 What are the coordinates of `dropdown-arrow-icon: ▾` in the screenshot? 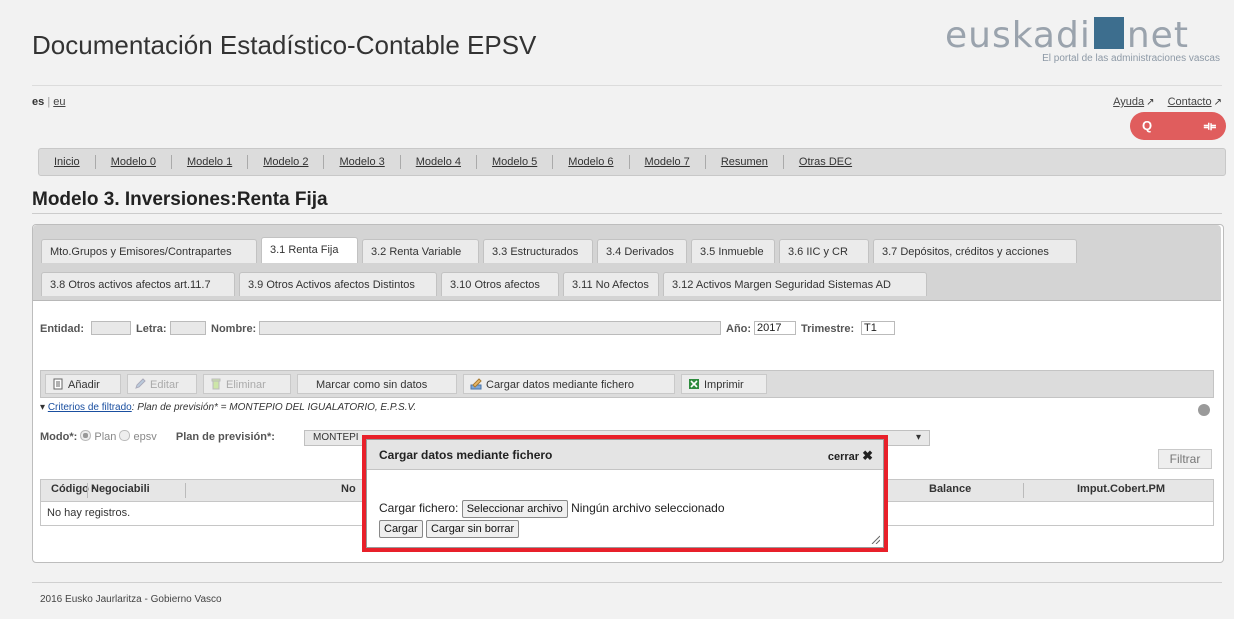 It's located at (918, 437).